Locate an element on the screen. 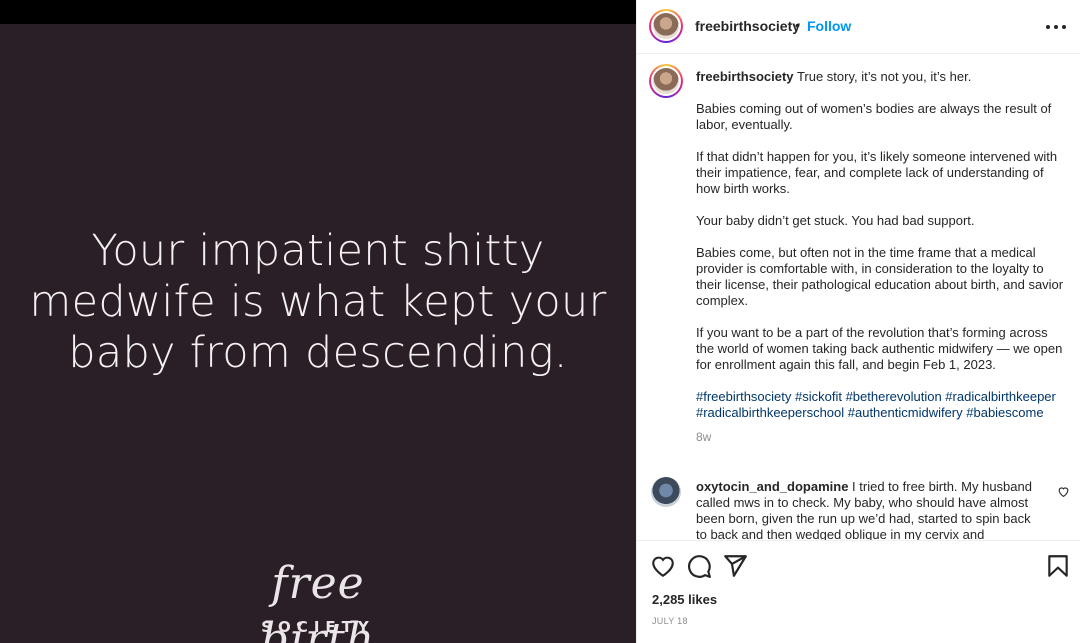 This screenshot has height=643, width=1080. post-header: freebirthsociety • Follow is located at coordinates (858, 27).